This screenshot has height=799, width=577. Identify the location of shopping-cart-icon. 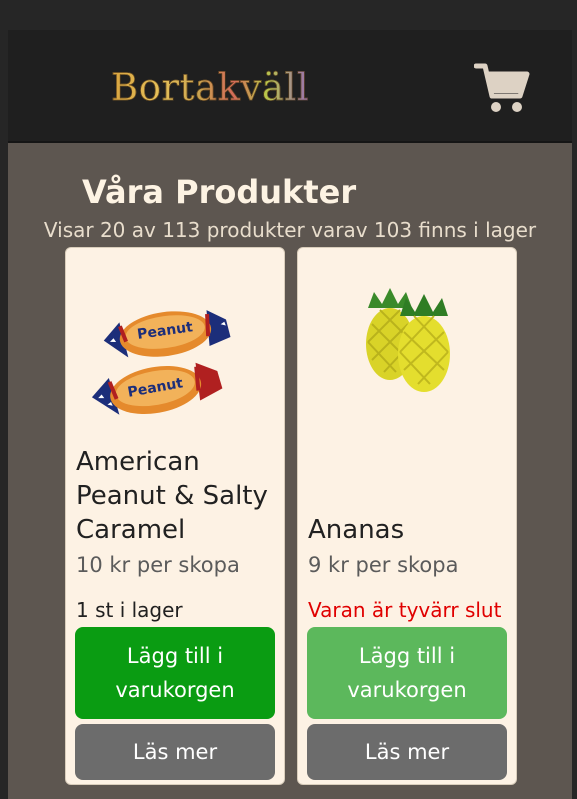
(502, 88).